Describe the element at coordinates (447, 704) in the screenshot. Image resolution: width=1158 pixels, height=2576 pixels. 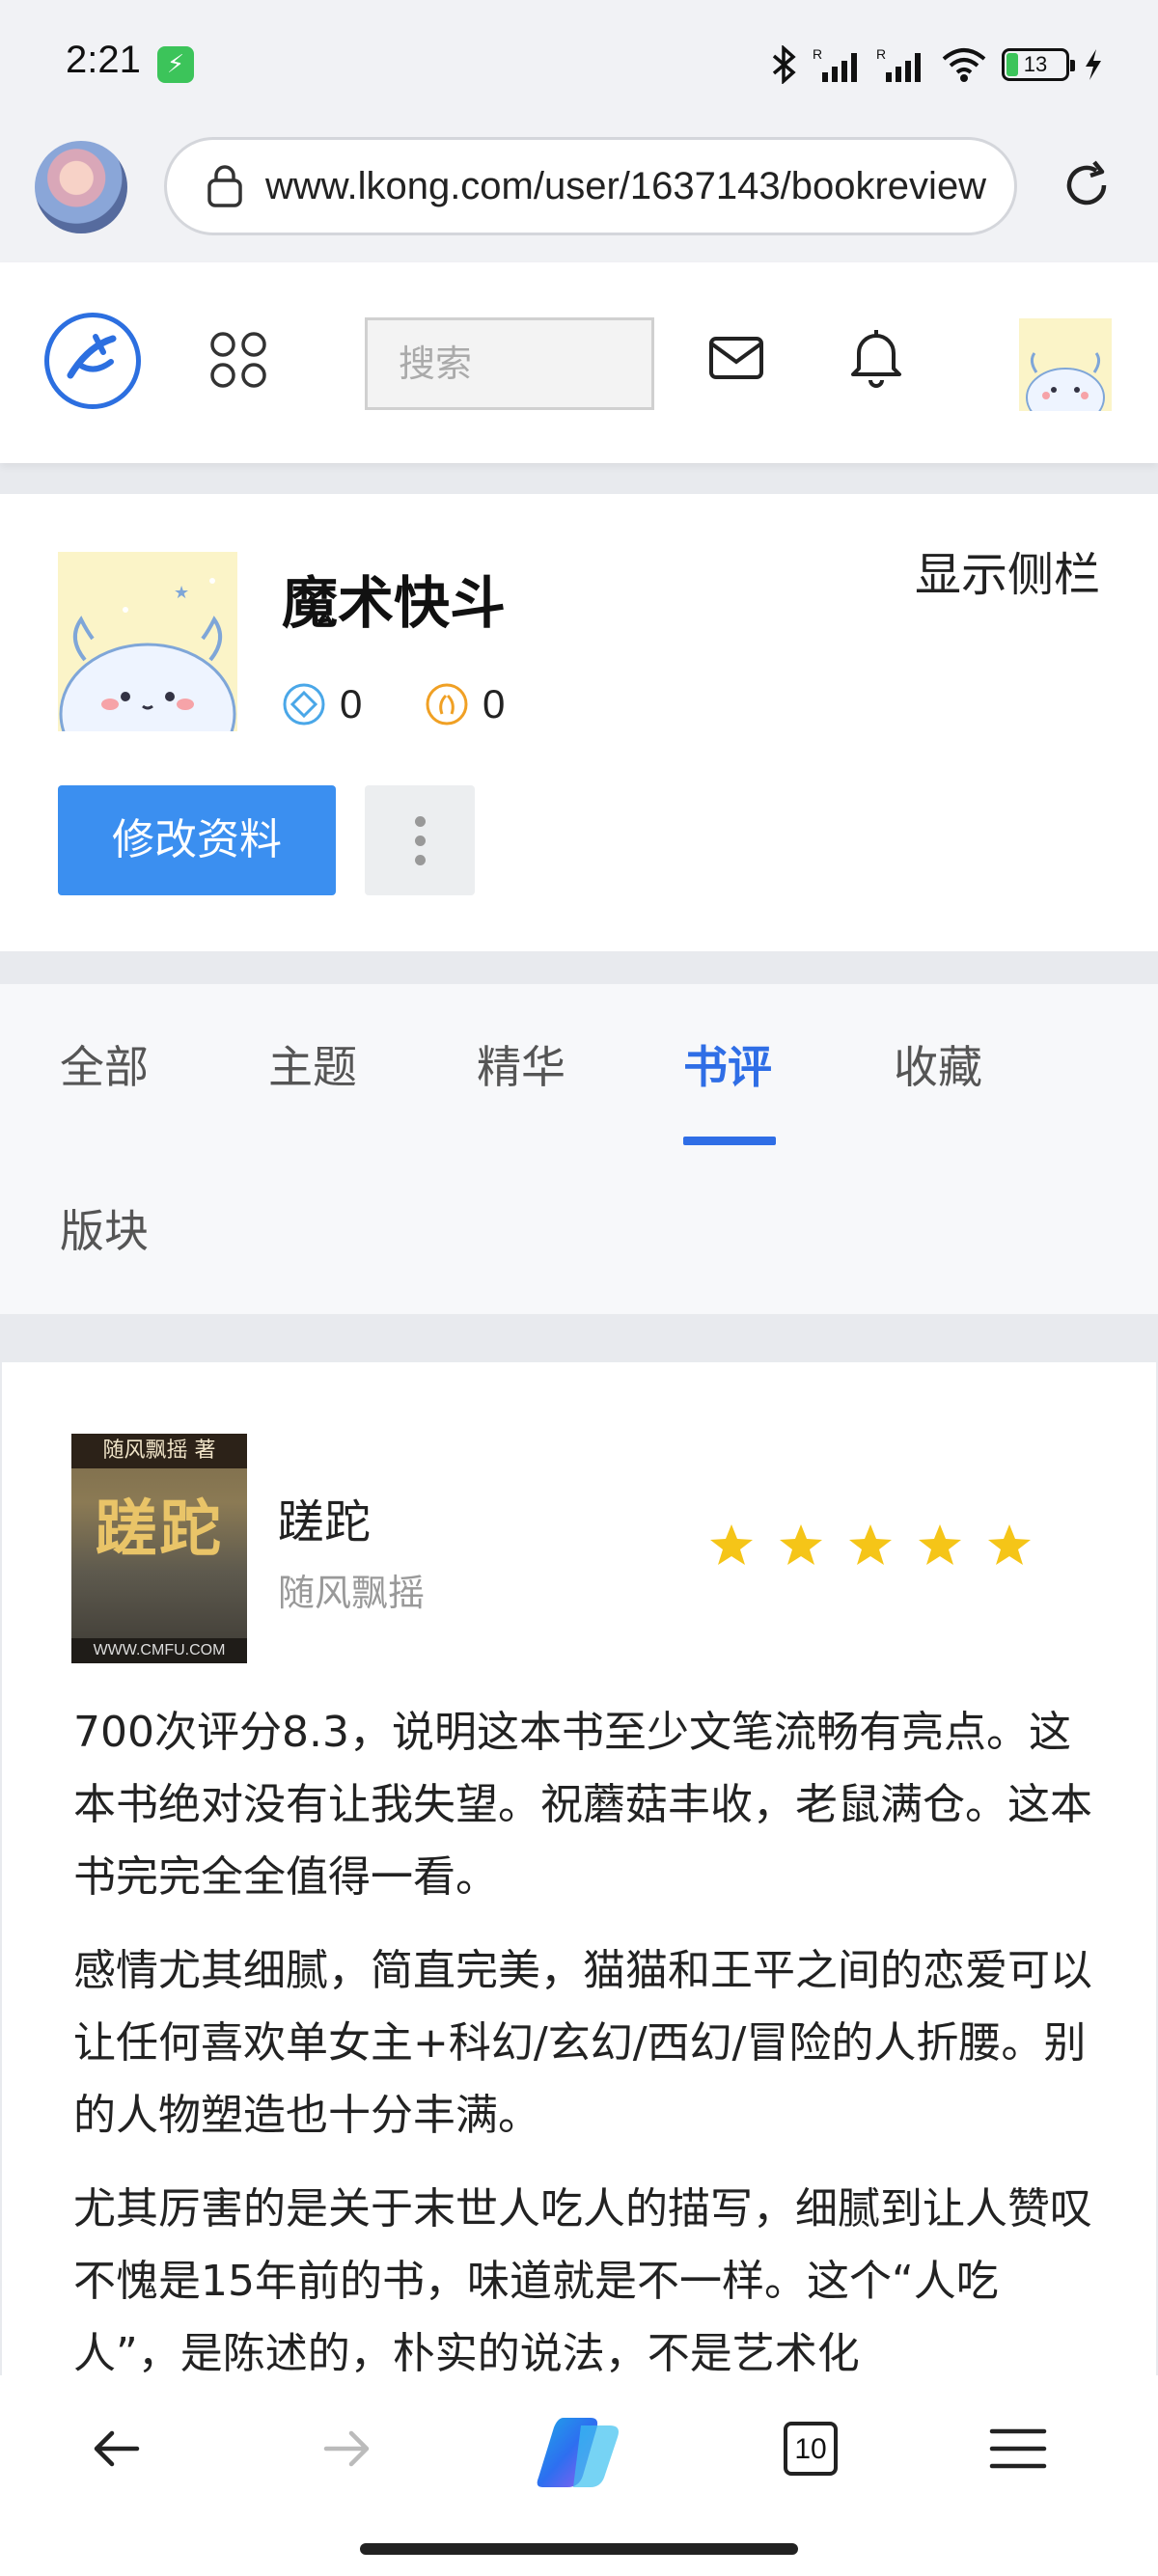
I see `coin-icon` at that location.